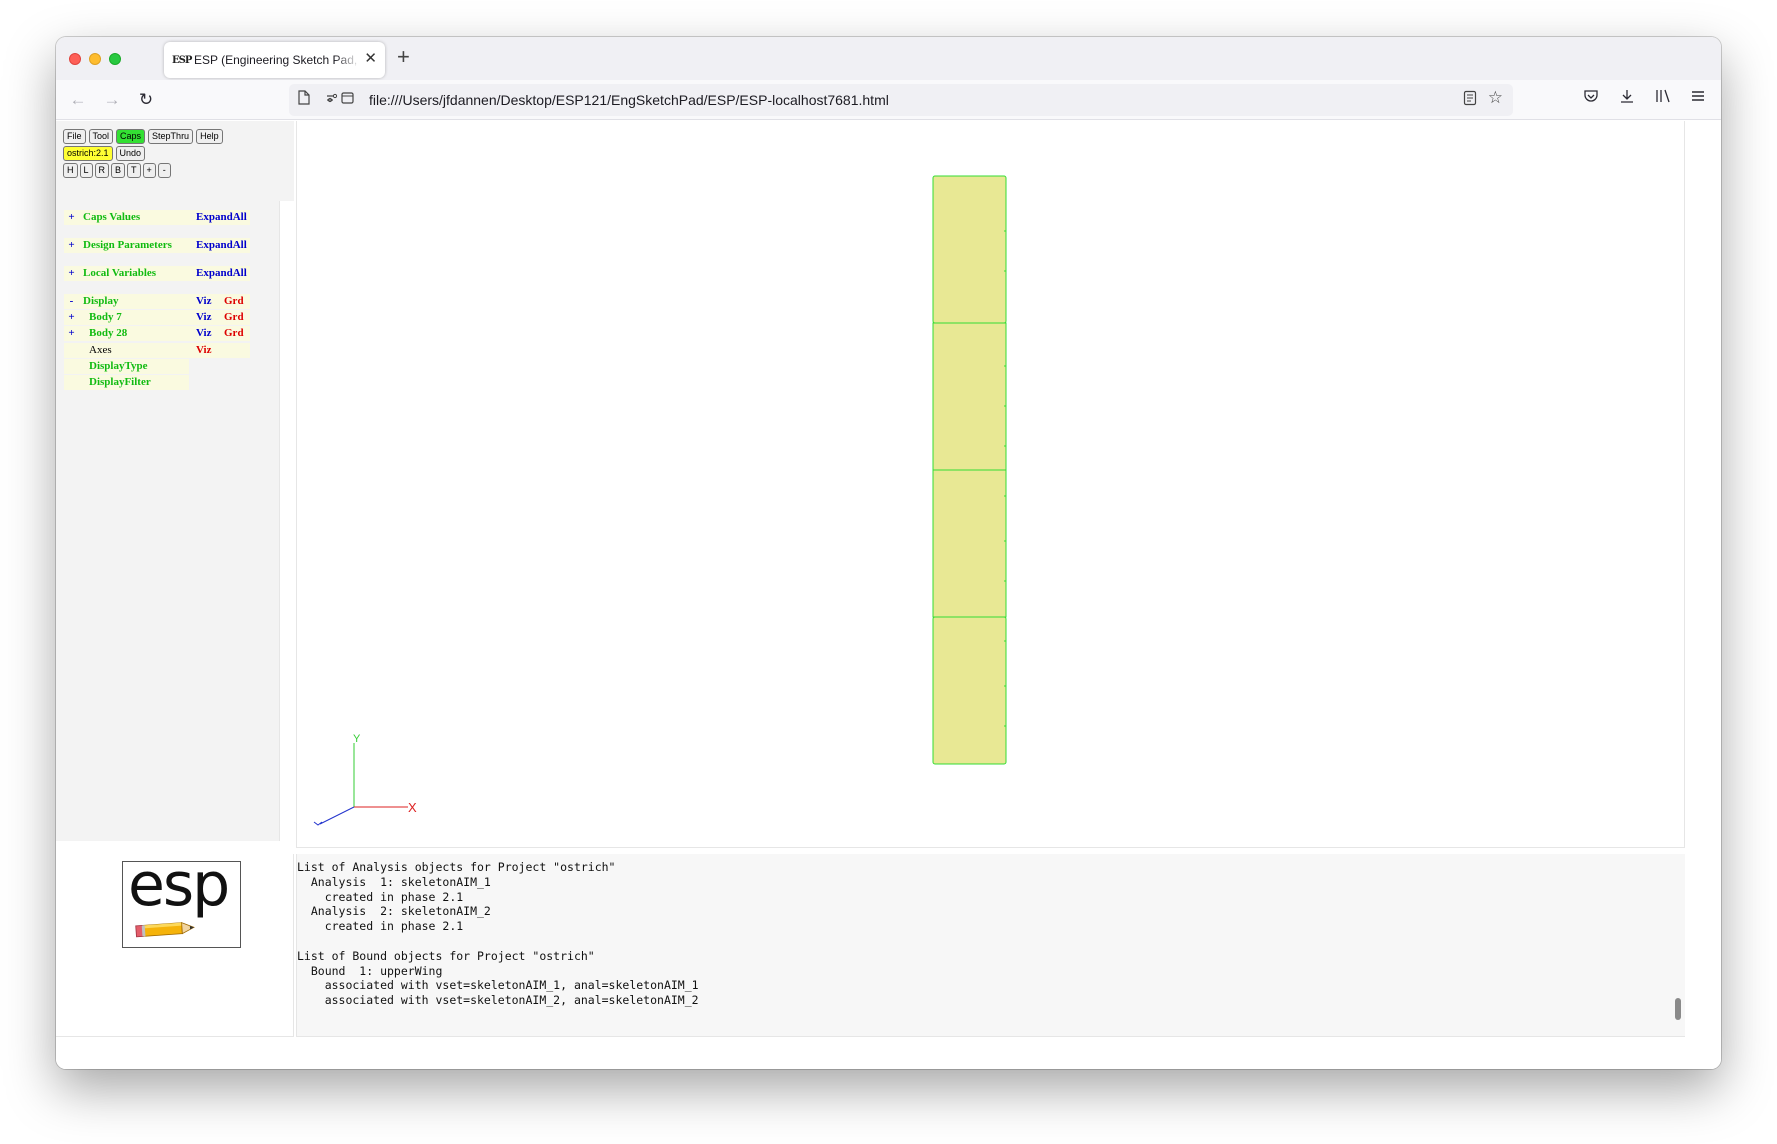 Image resolution: width=1777 pixels, height=1144 pixels. I want to click on tree-row-caps-values: + Caps Values ExpandAll, so click(157, 217).